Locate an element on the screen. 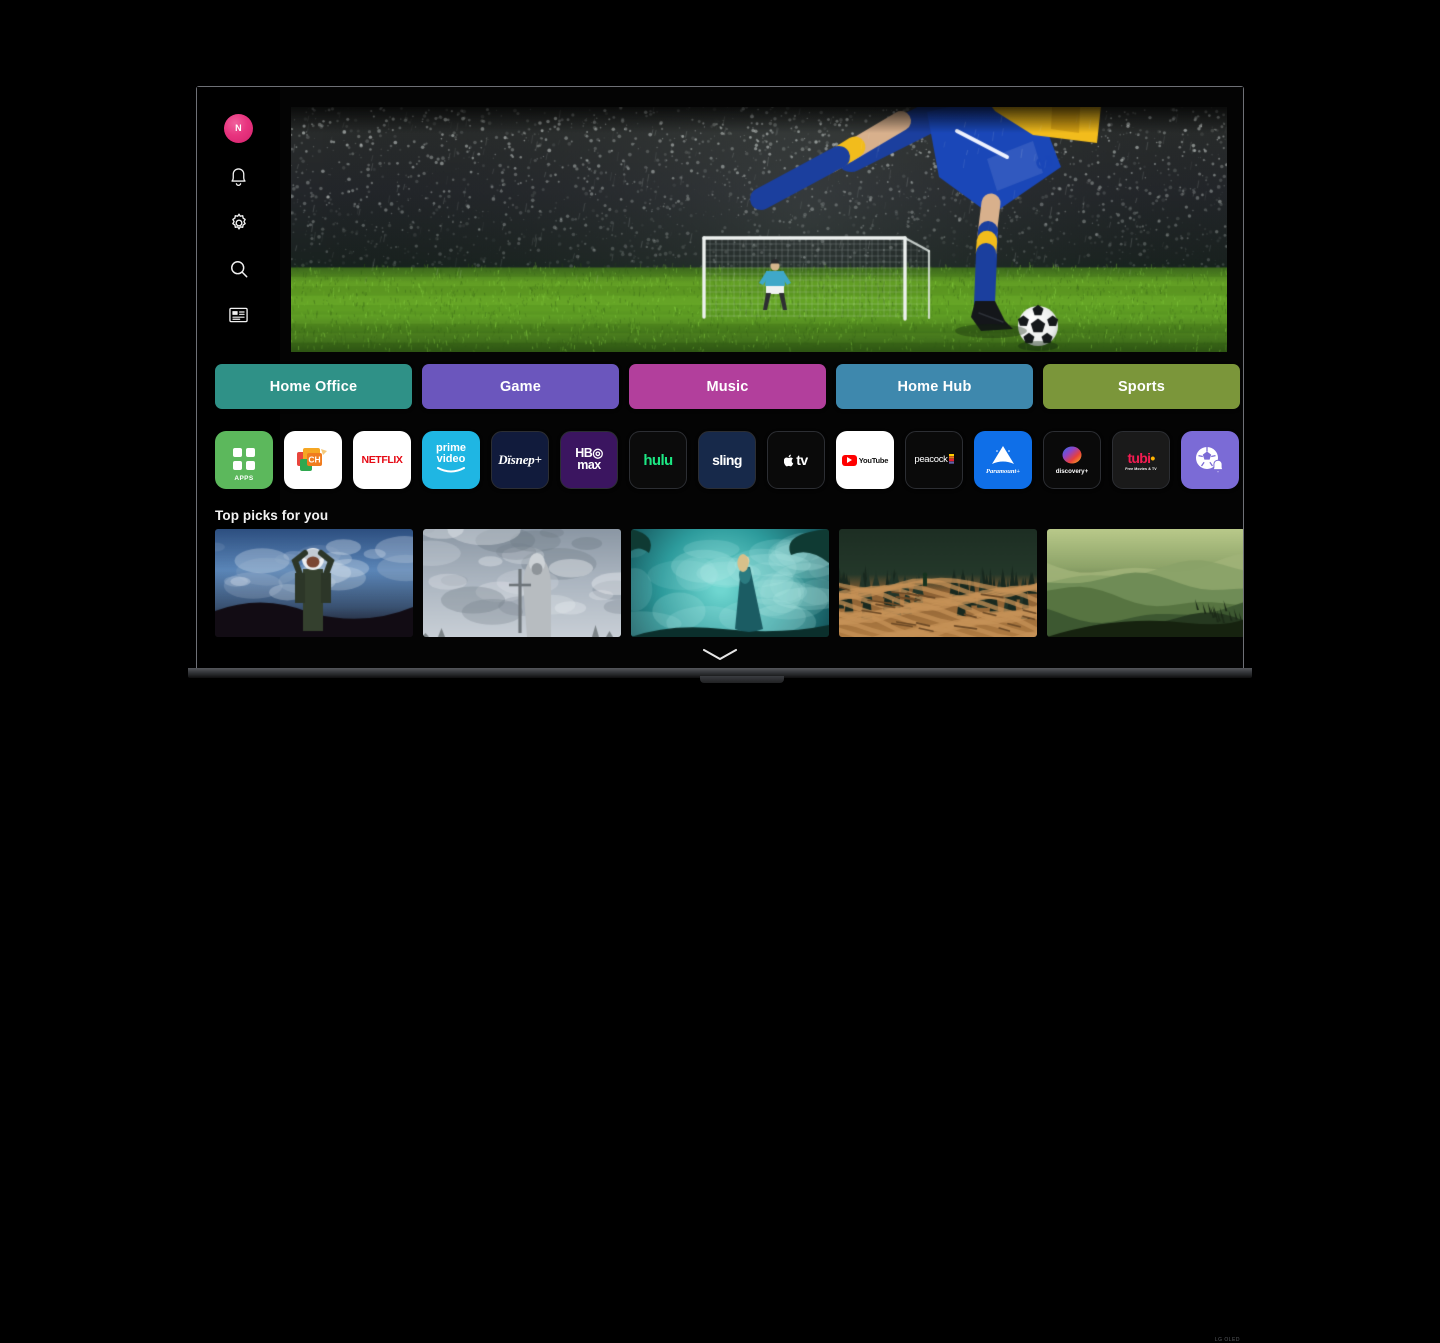  category-row: Home Office Game Music Home Hub Sports is located at coordinates (729, 386).